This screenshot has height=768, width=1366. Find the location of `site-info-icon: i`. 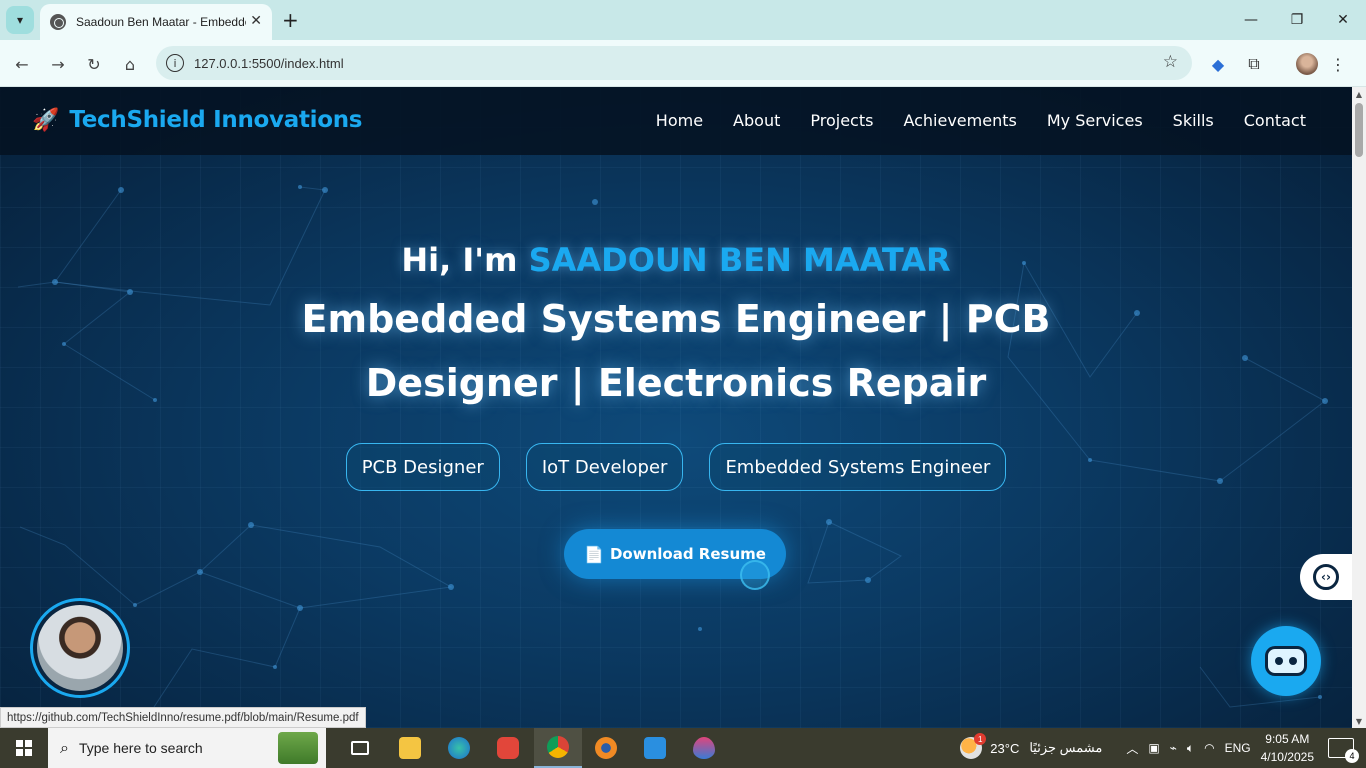

site-info-icon: i is located at coordinates (175, 63).